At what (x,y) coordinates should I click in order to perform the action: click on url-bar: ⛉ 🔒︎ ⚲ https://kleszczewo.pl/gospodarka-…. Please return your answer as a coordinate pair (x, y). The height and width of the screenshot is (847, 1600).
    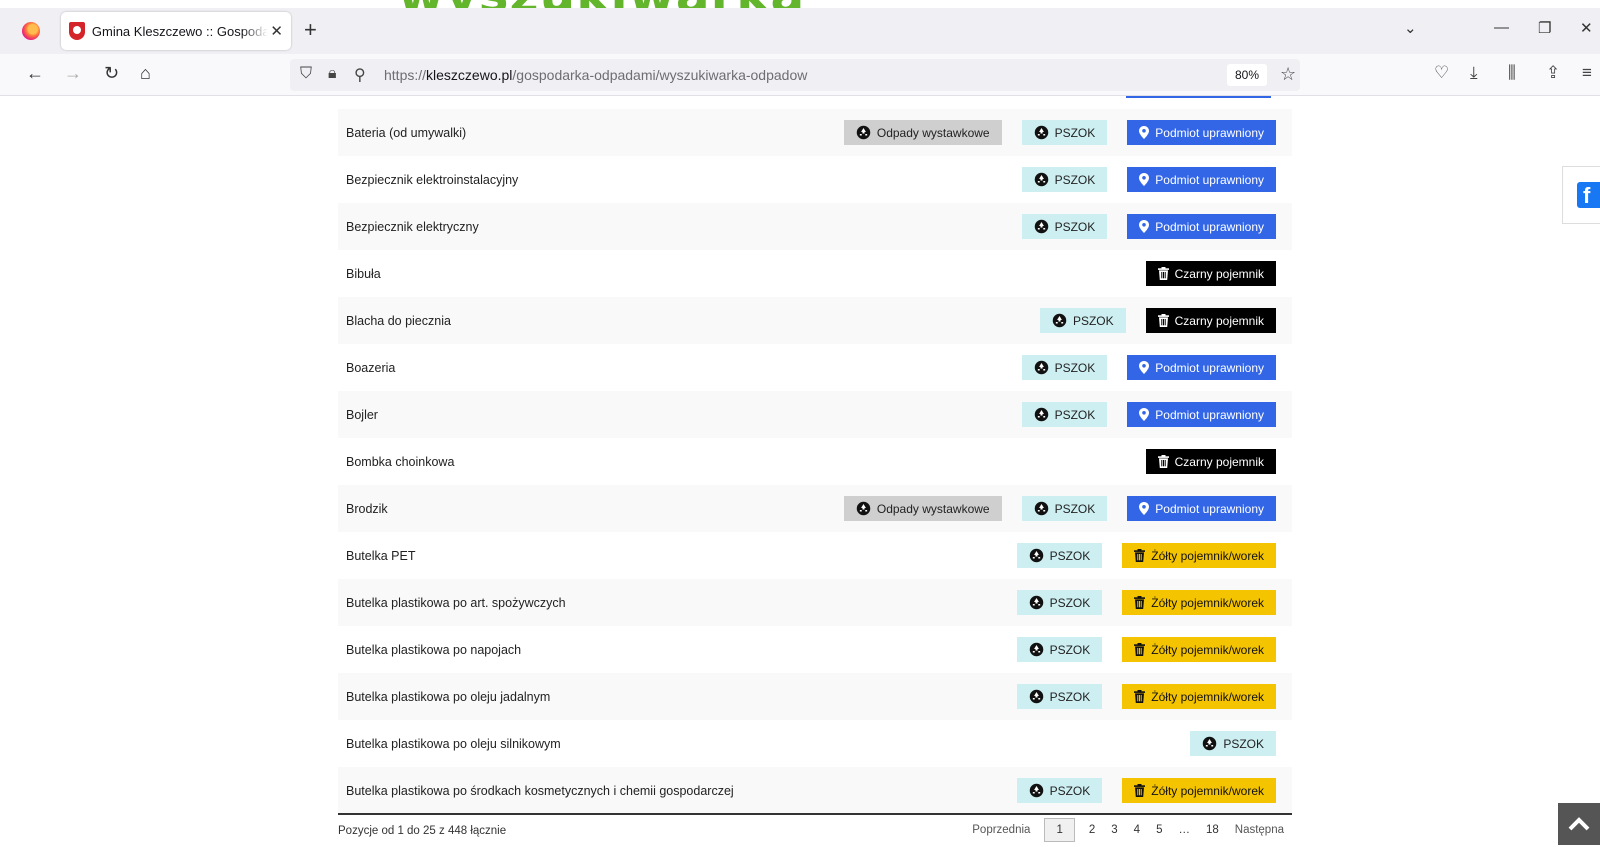
    Looking at the image, I should click on (795, 75).